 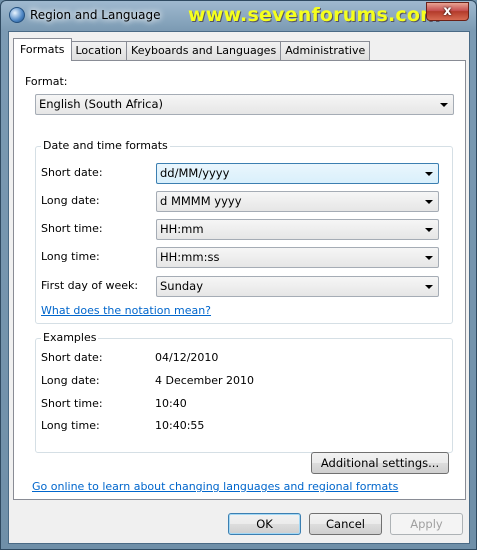 I want to click on examples-title: Examples, so click(x=70, y=337).